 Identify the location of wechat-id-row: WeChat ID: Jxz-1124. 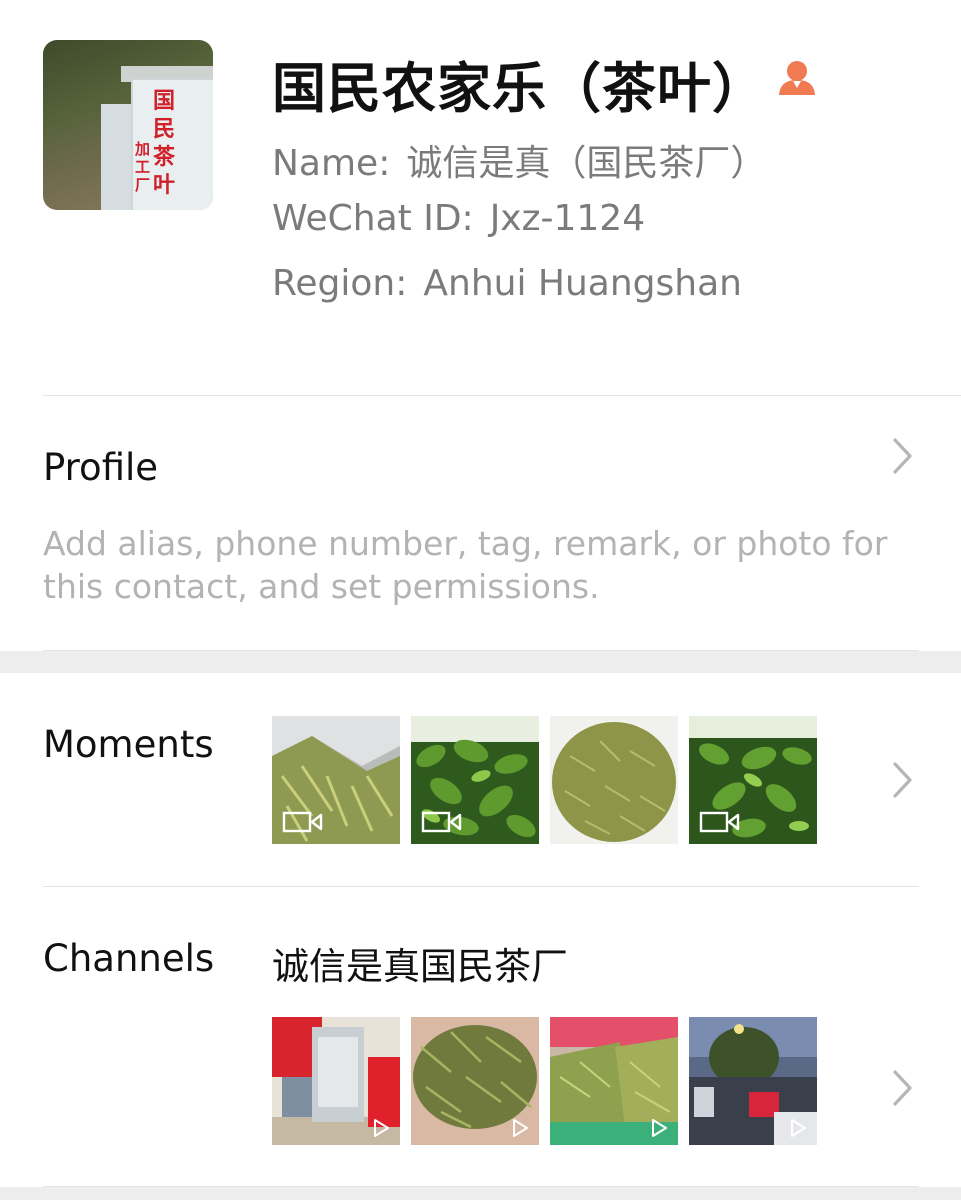
(458, 218).